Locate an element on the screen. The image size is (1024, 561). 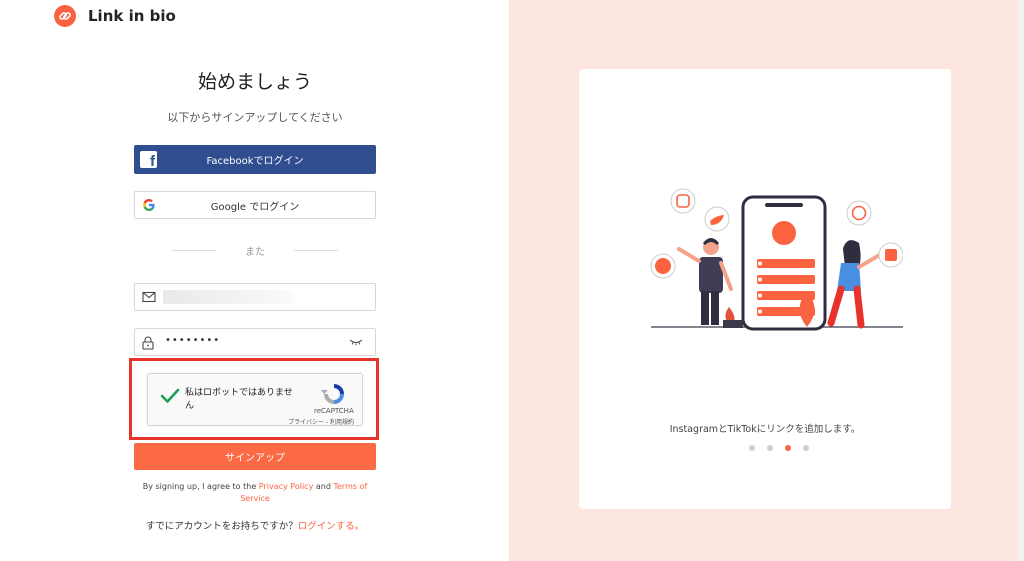
signup-button-label: サインアップ is located at coordinates (255, 458).